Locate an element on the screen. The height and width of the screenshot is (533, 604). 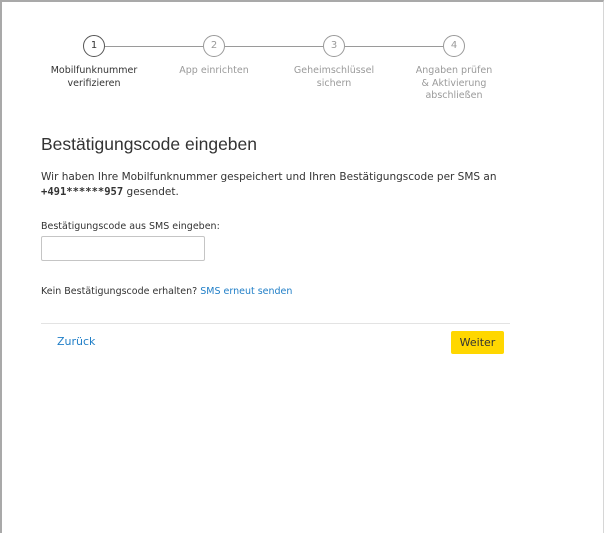
step-4-circle: 4 is located at coordinates (454, 46).